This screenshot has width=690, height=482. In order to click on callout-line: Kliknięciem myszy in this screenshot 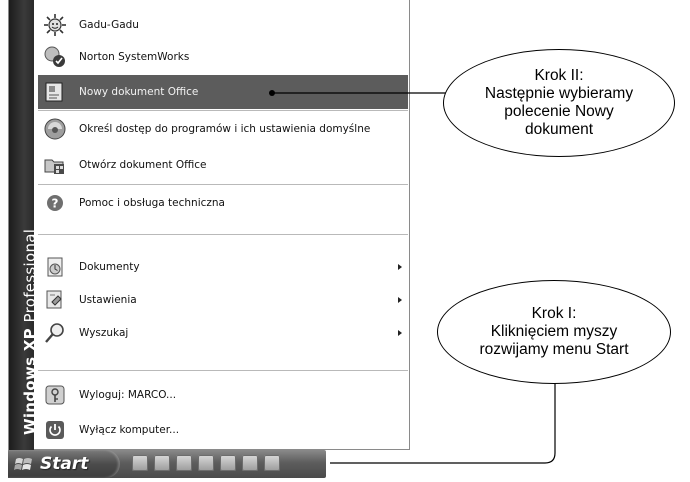, I will do `click(554, 331)`.